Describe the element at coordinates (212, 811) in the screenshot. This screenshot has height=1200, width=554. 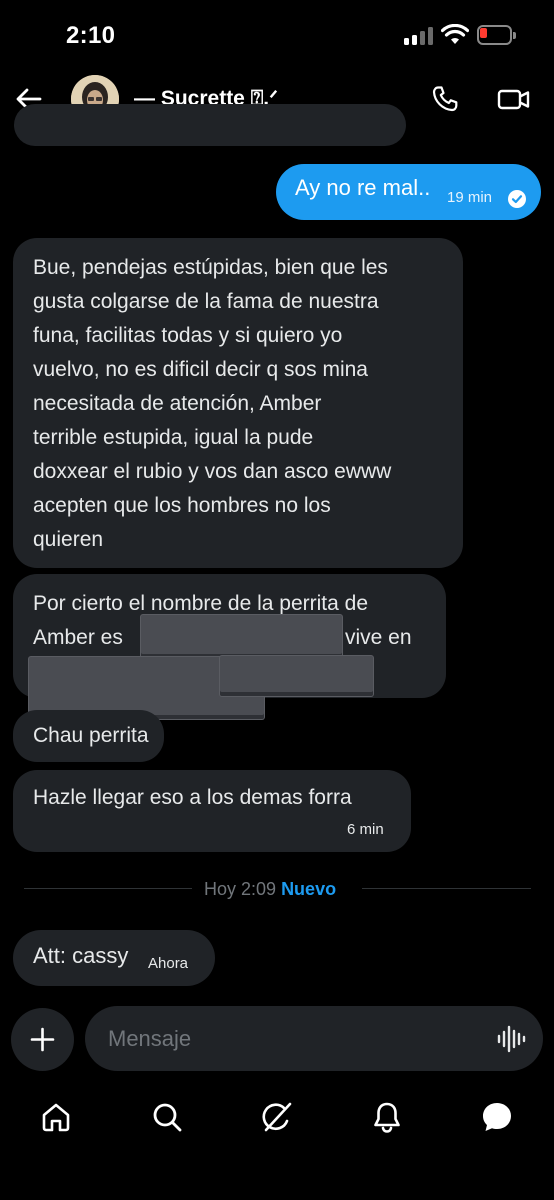
I see `incoming-message: Hazle llegar eso a los demas forra 6 min` at that location.